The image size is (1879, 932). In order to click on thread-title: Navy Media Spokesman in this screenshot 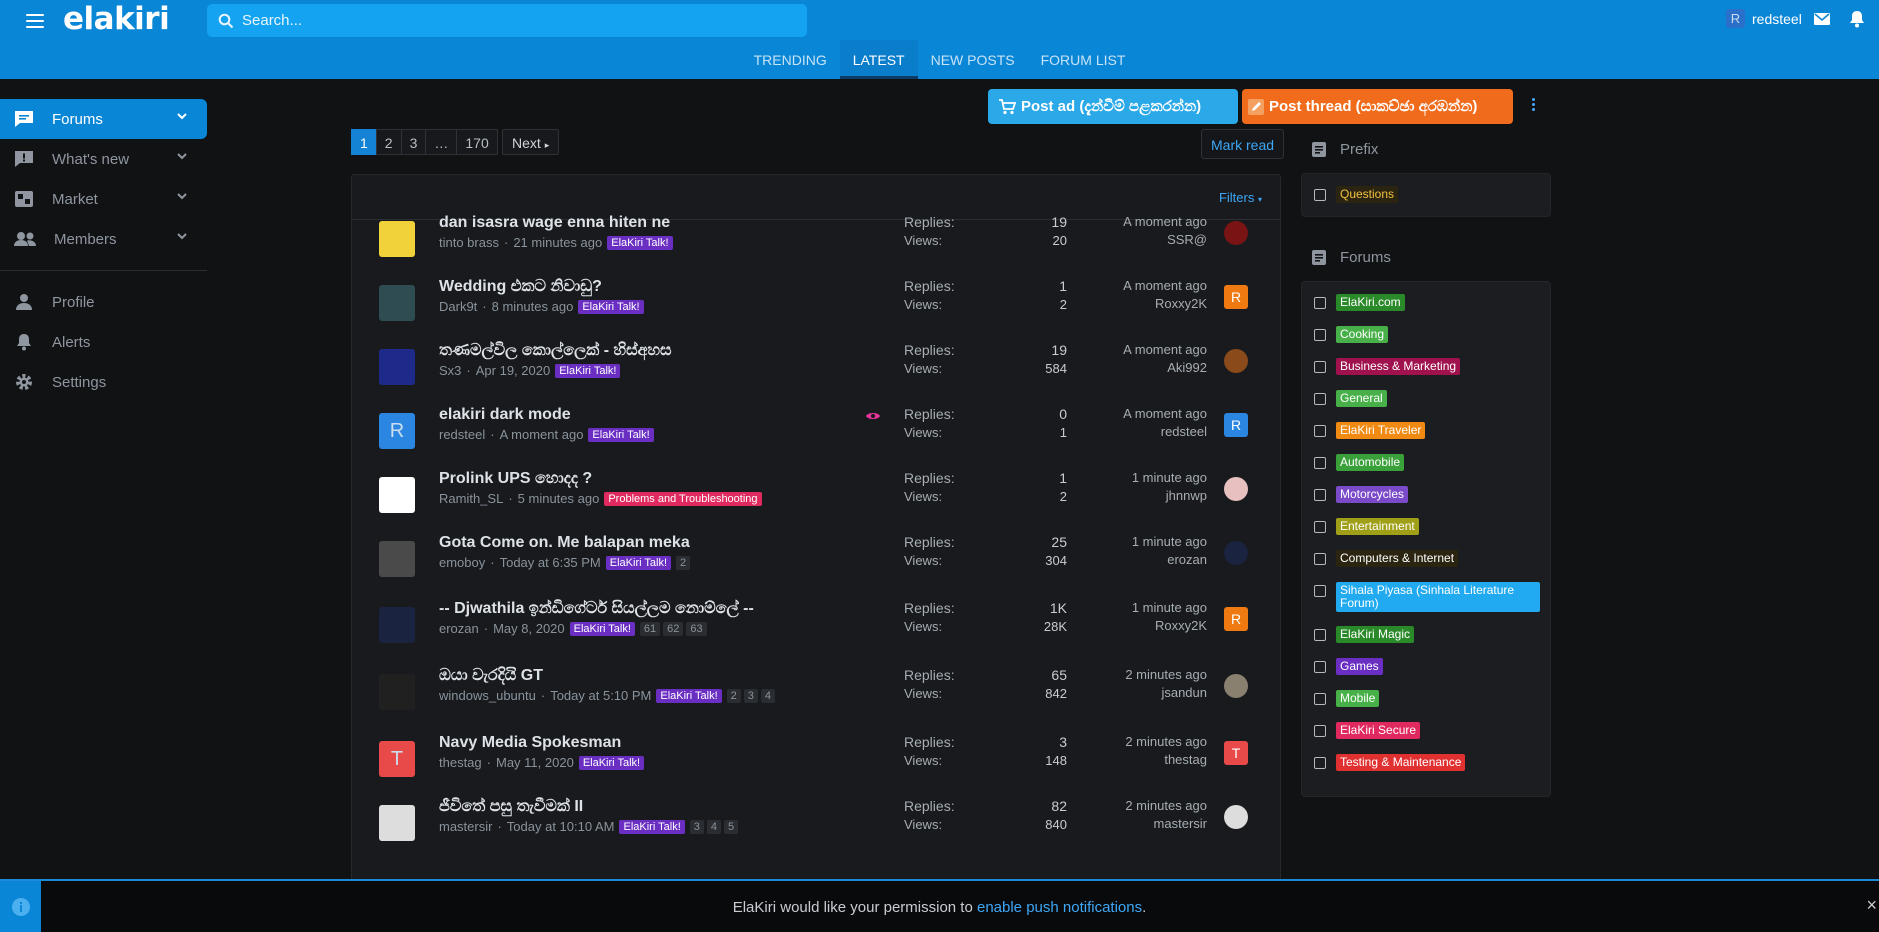, I will do `click(530, 743)`.